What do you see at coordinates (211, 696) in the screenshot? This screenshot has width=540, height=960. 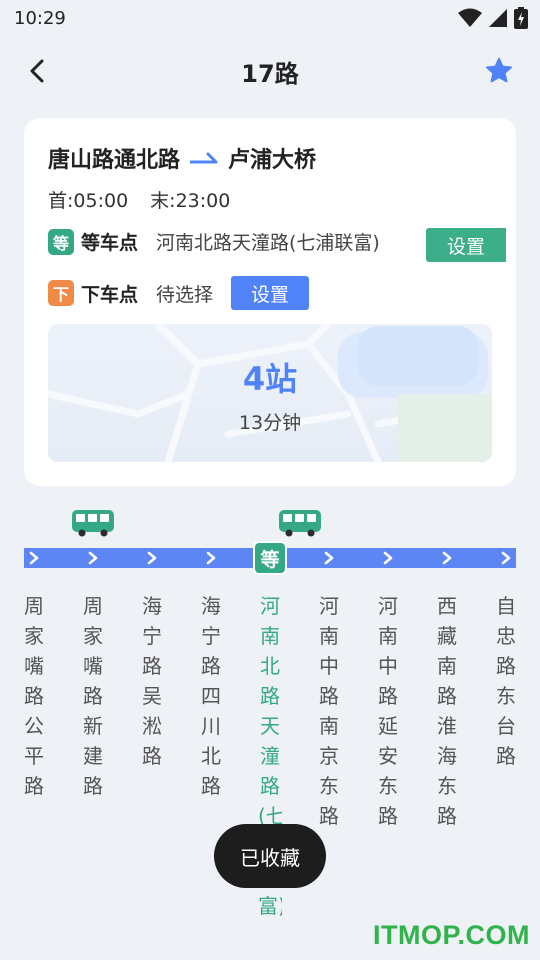 I see `stop-item: 海宁路四川北路` at bounding box center [211, 696].